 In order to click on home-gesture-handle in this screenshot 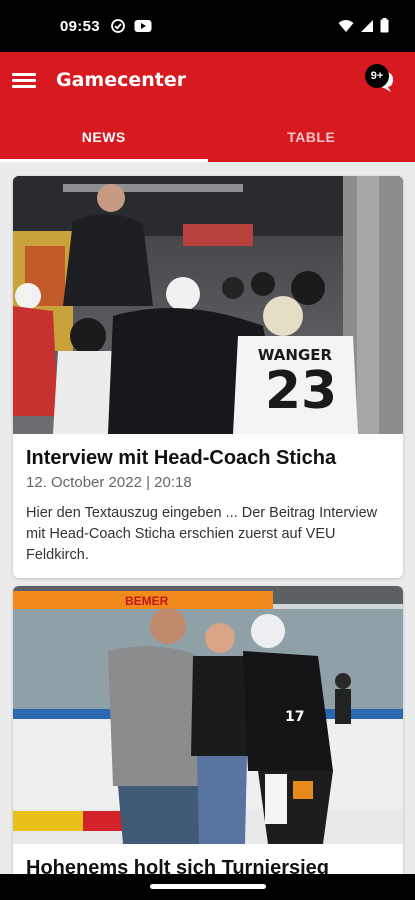, I will do `click(208, 886)`.